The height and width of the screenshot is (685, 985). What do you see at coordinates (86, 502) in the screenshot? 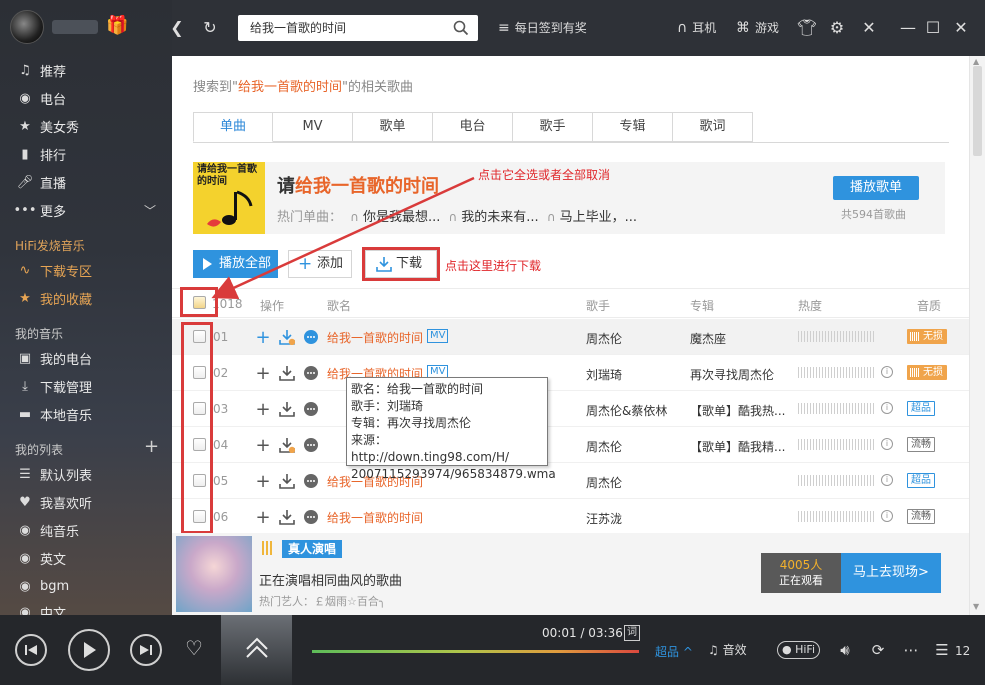
I see `sidebar-item-favorites: ♥ 我喜欢听` at bounding box center [86, 502].